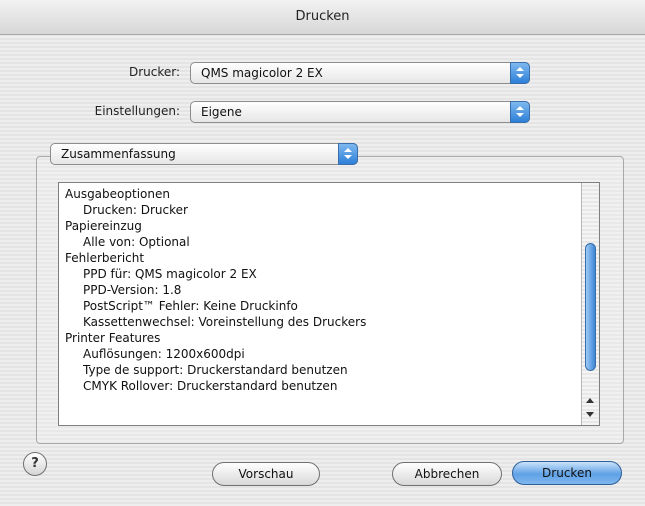  What do you see at coordinates (105, 258) in the screenshot?
I see `summary-line: Fehlerbericht` at bounding box center [105, 258].